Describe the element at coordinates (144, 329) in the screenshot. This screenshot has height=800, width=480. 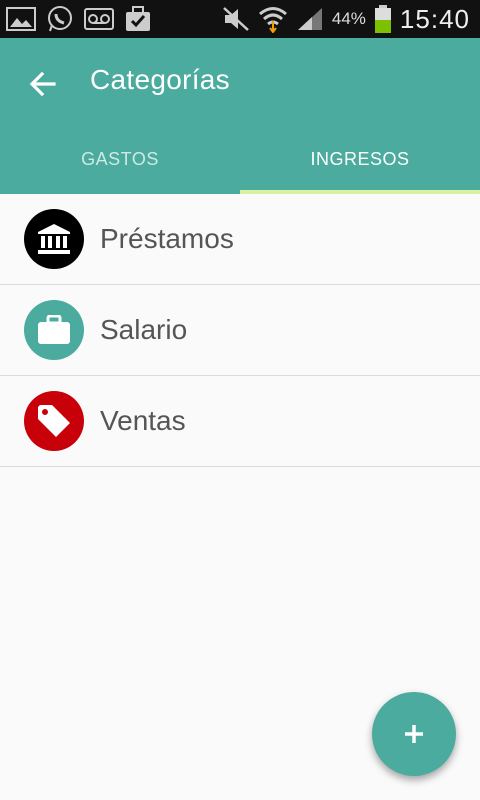
I see `category-label: Salario` at that location.